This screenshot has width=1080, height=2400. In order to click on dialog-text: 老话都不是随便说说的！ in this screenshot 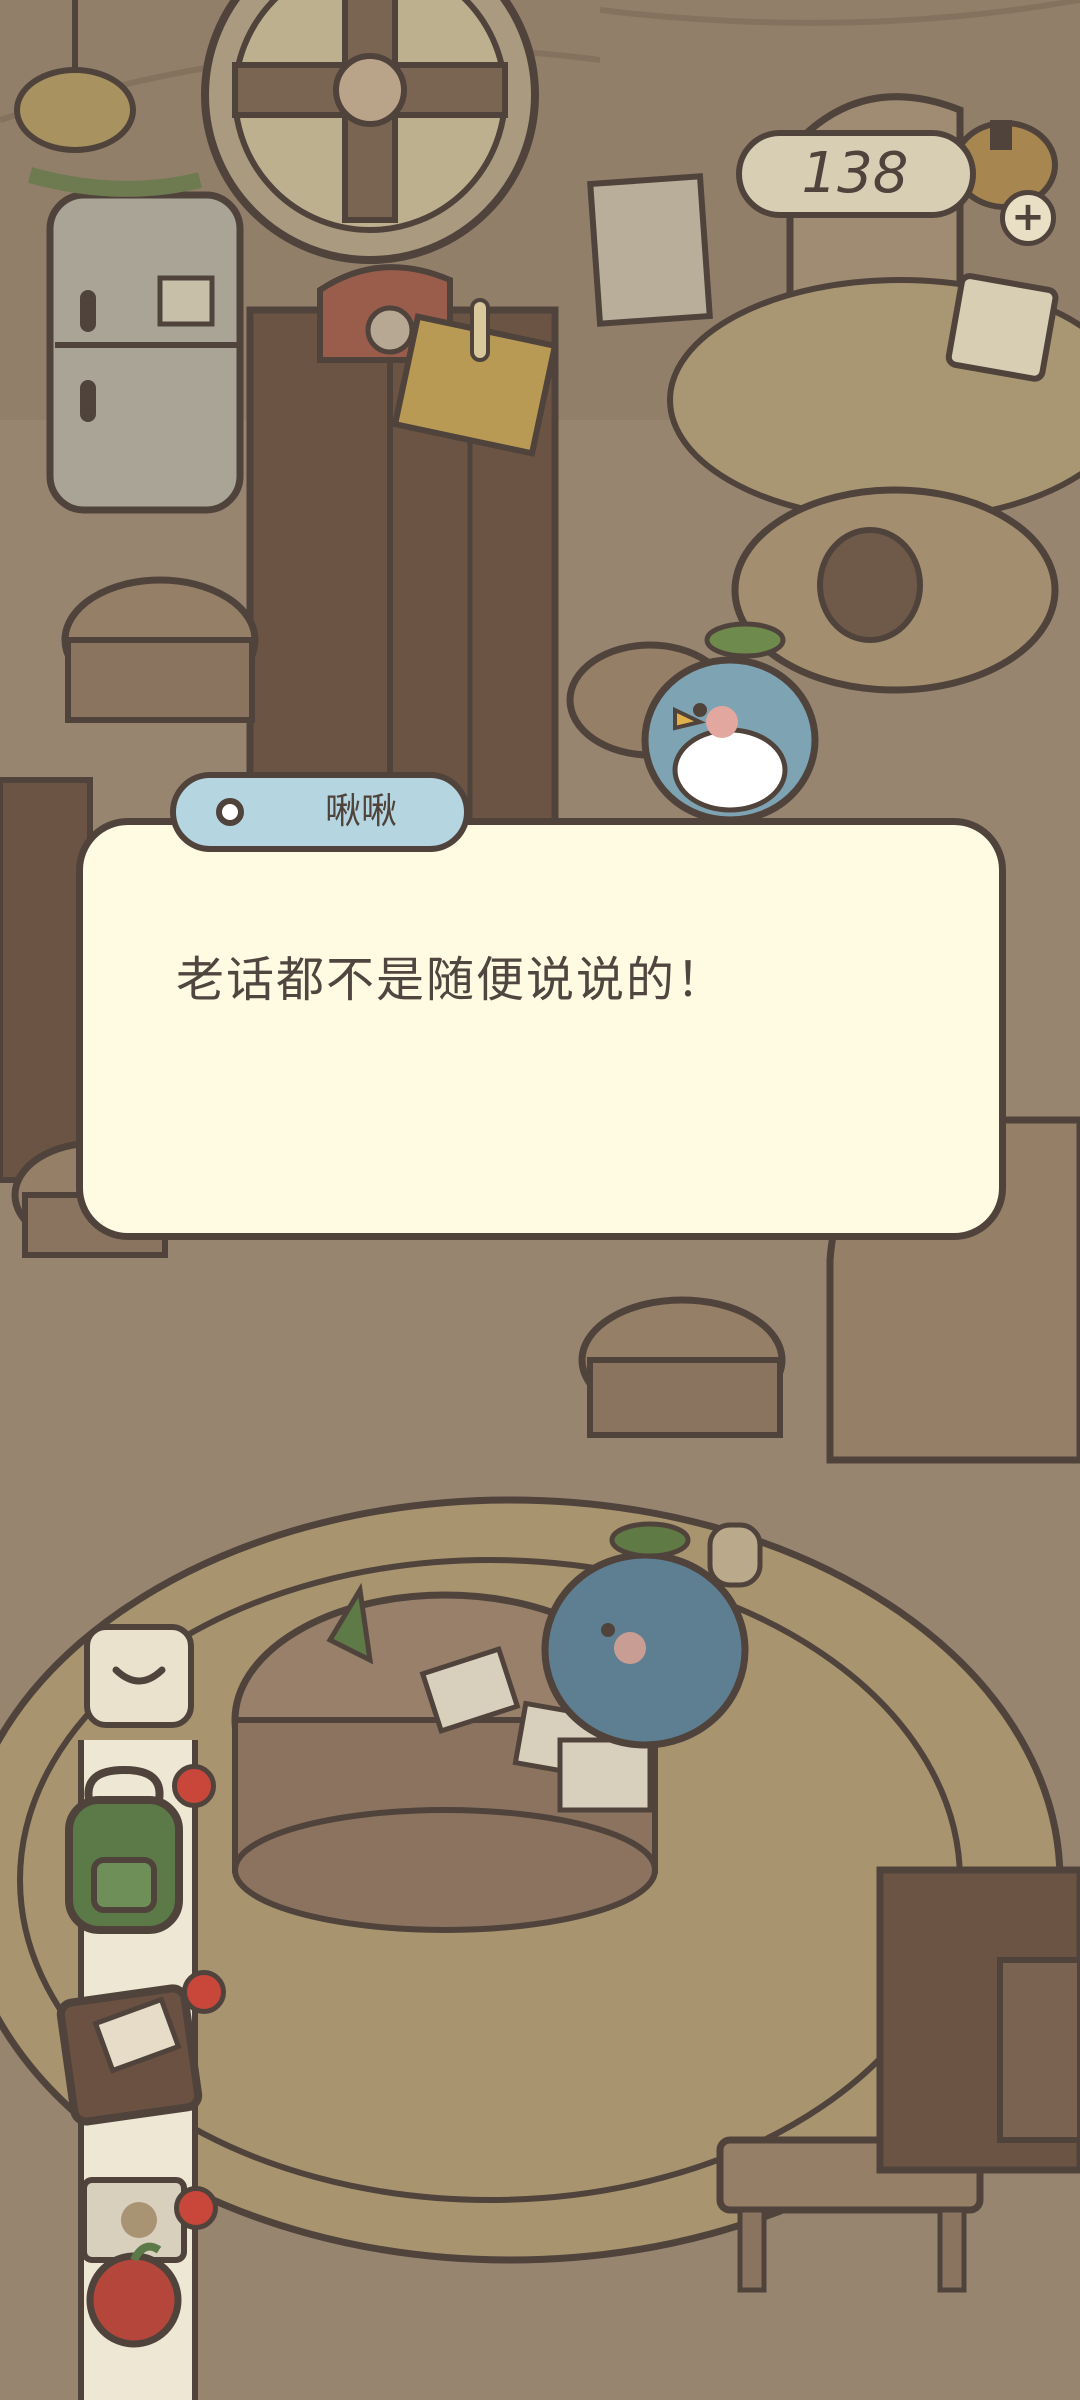, I will do `click(451, 980)`.